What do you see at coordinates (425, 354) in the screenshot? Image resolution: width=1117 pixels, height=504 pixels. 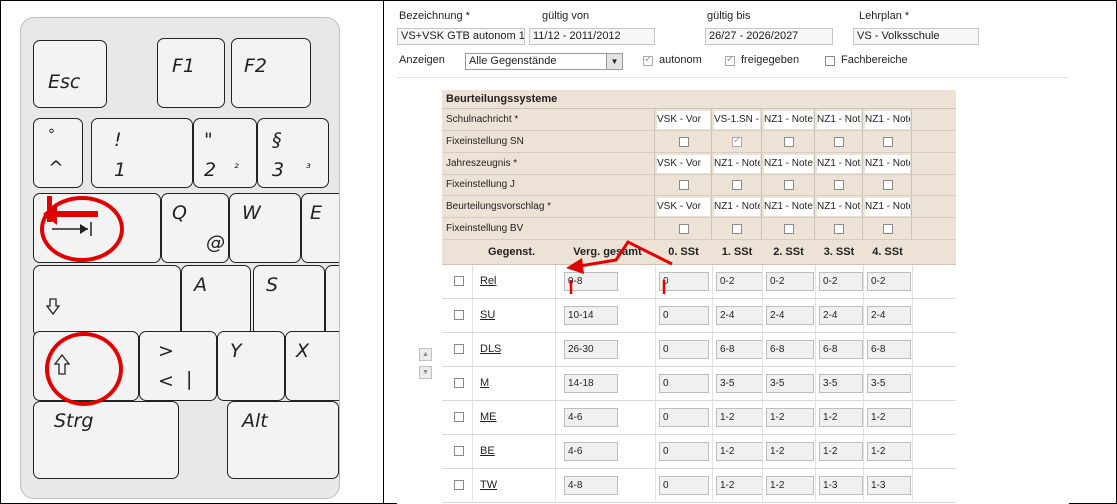 I see `arrow-up-icon: ▲` at bounding box center [425, 354].